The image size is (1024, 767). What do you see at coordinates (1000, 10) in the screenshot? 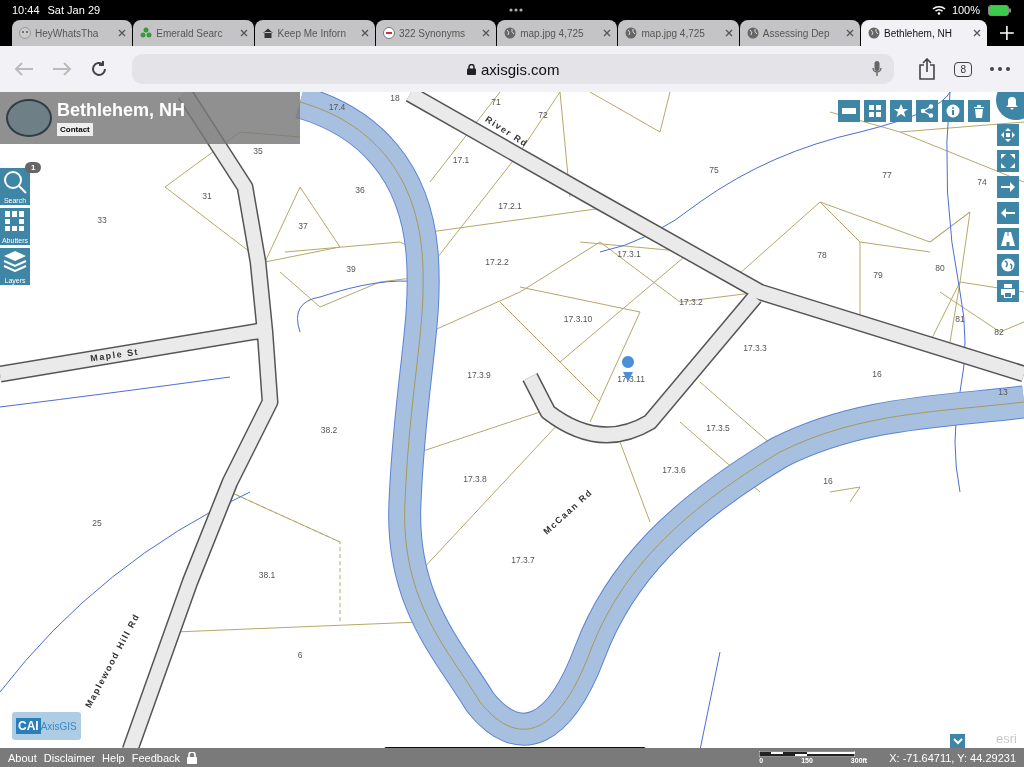
I see `battery-icon` at bounding box center [1000, 10].